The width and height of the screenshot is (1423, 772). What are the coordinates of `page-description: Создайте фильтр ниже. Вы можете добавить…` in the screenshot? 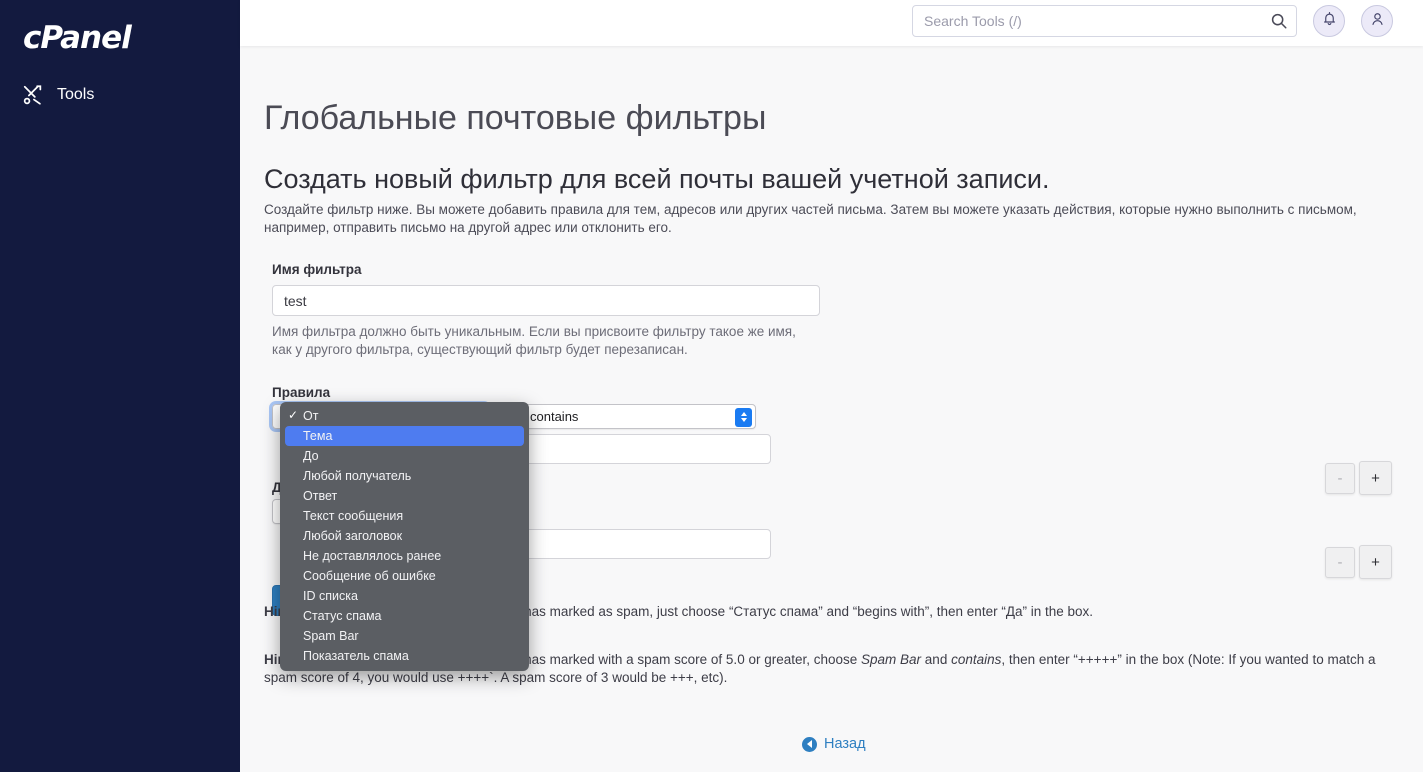 It's located at (810, 218).